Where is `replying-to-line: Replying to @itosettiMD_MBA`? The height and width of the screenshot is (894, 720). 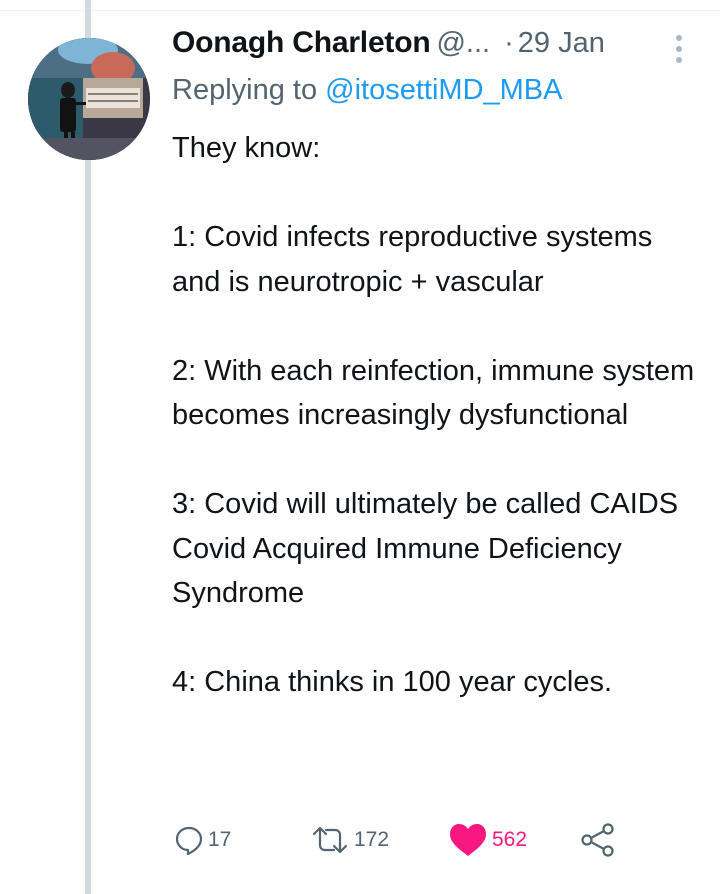 replying-to-line: Replying to @itosettiMD_MBA is located at coordinates (367, 90).